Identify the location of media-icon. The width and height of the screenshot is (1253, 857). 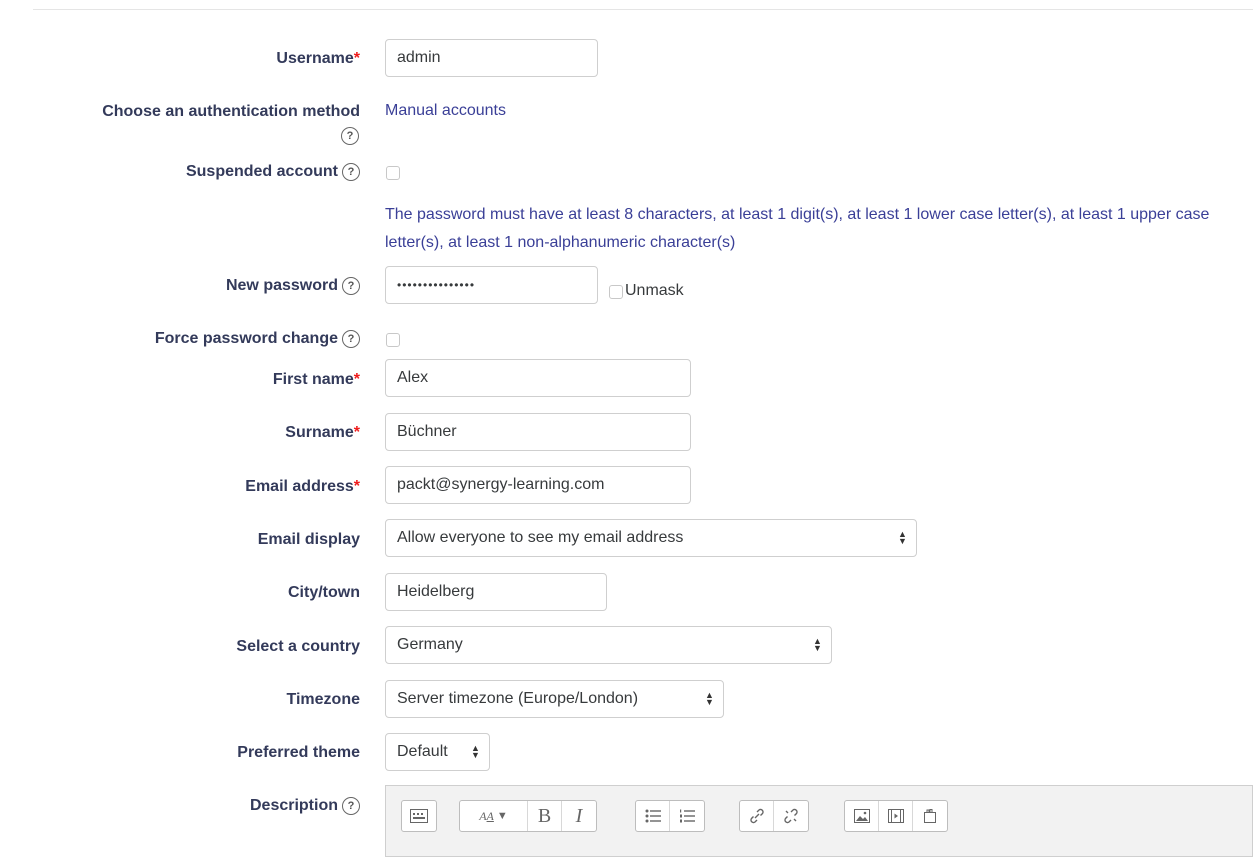
(896, 816).